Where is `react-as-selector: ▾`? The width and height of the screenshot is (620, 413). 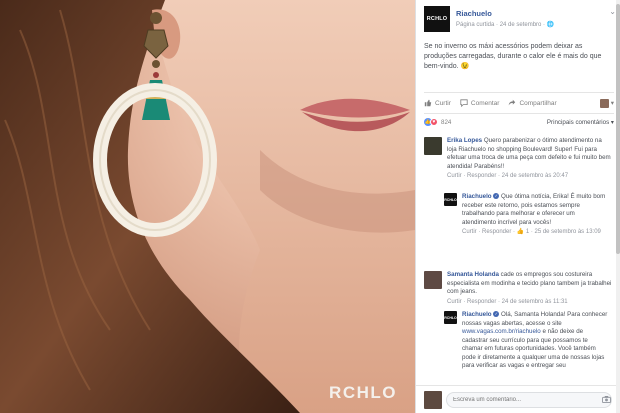 react-as-selector: ▾ is located at coordinates (606, 103).